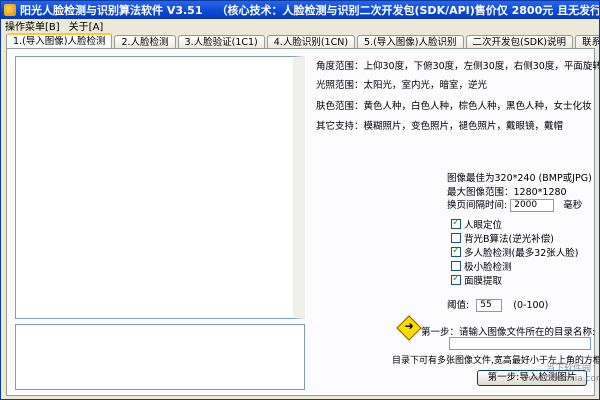  I want to click on option-label: 多人脸检测(最多32张人脸), so click(521, 253).